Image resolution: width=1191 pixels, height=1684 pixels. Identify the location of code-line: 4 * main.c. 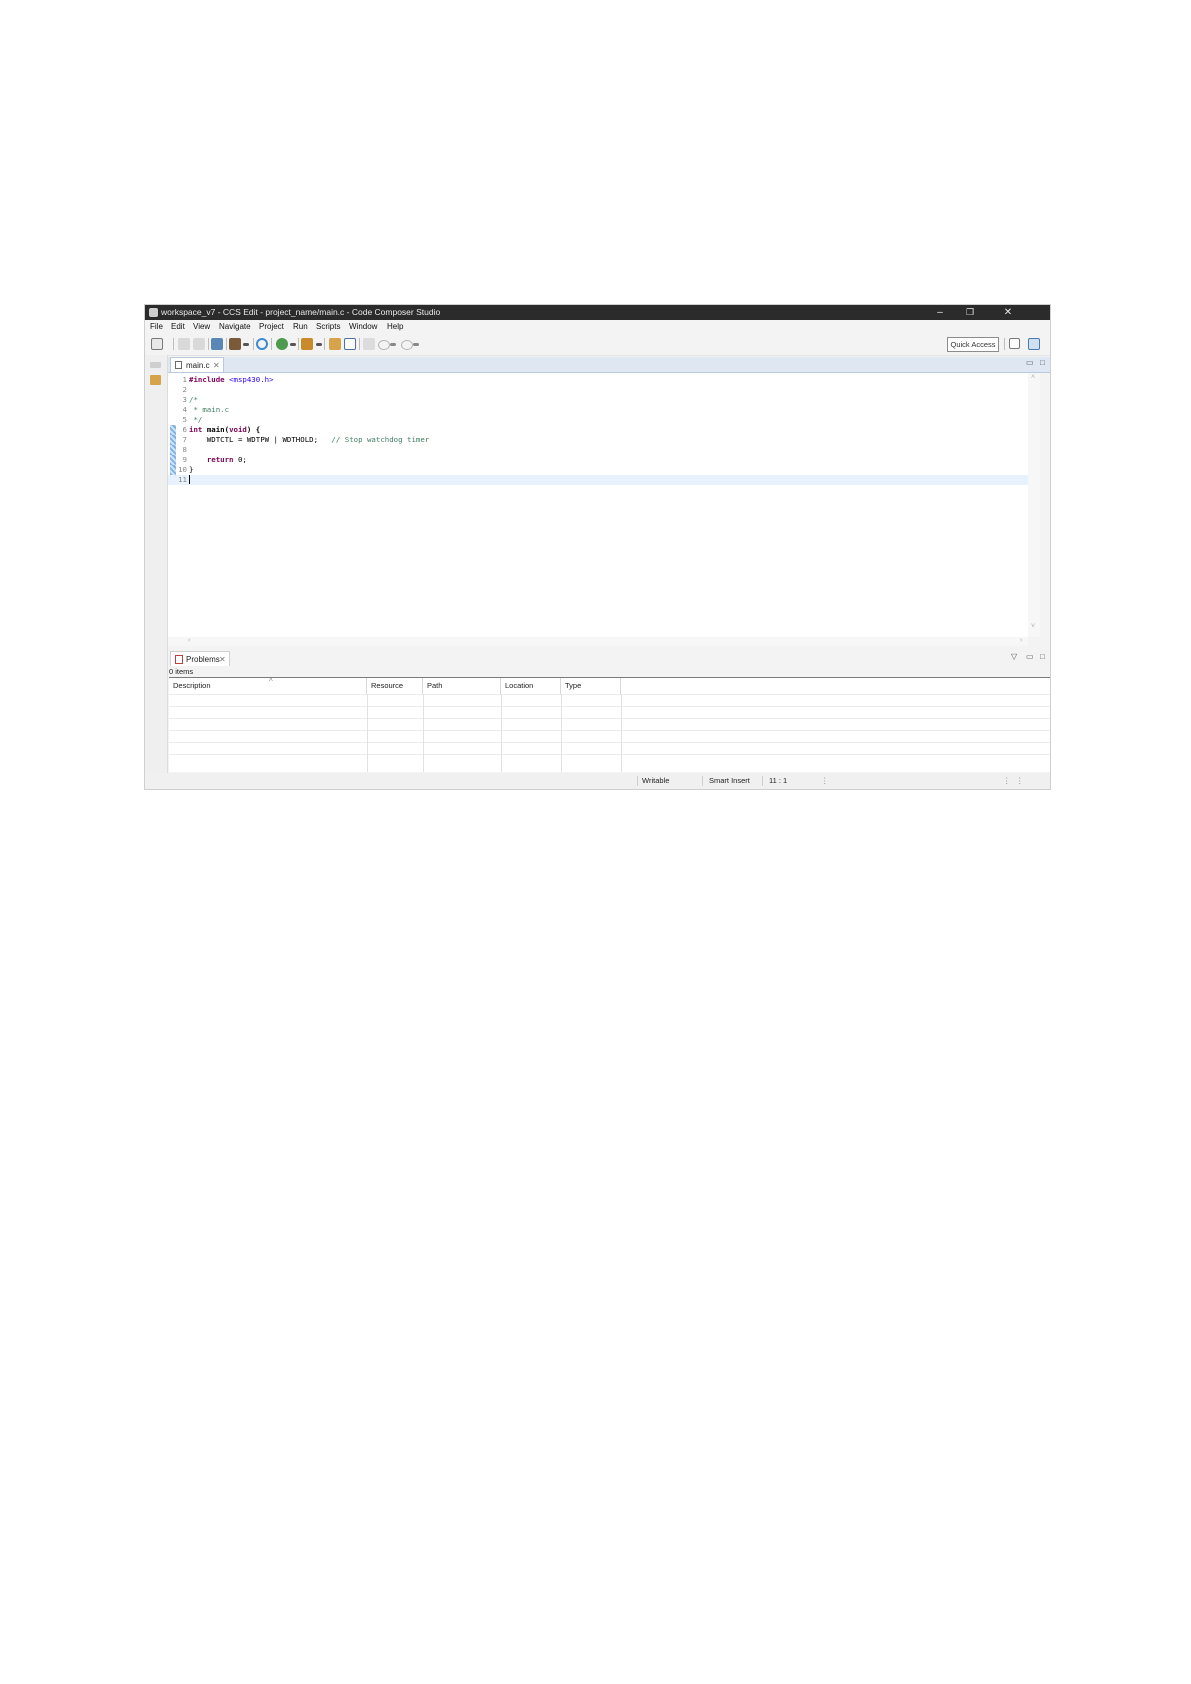
(598, 410).